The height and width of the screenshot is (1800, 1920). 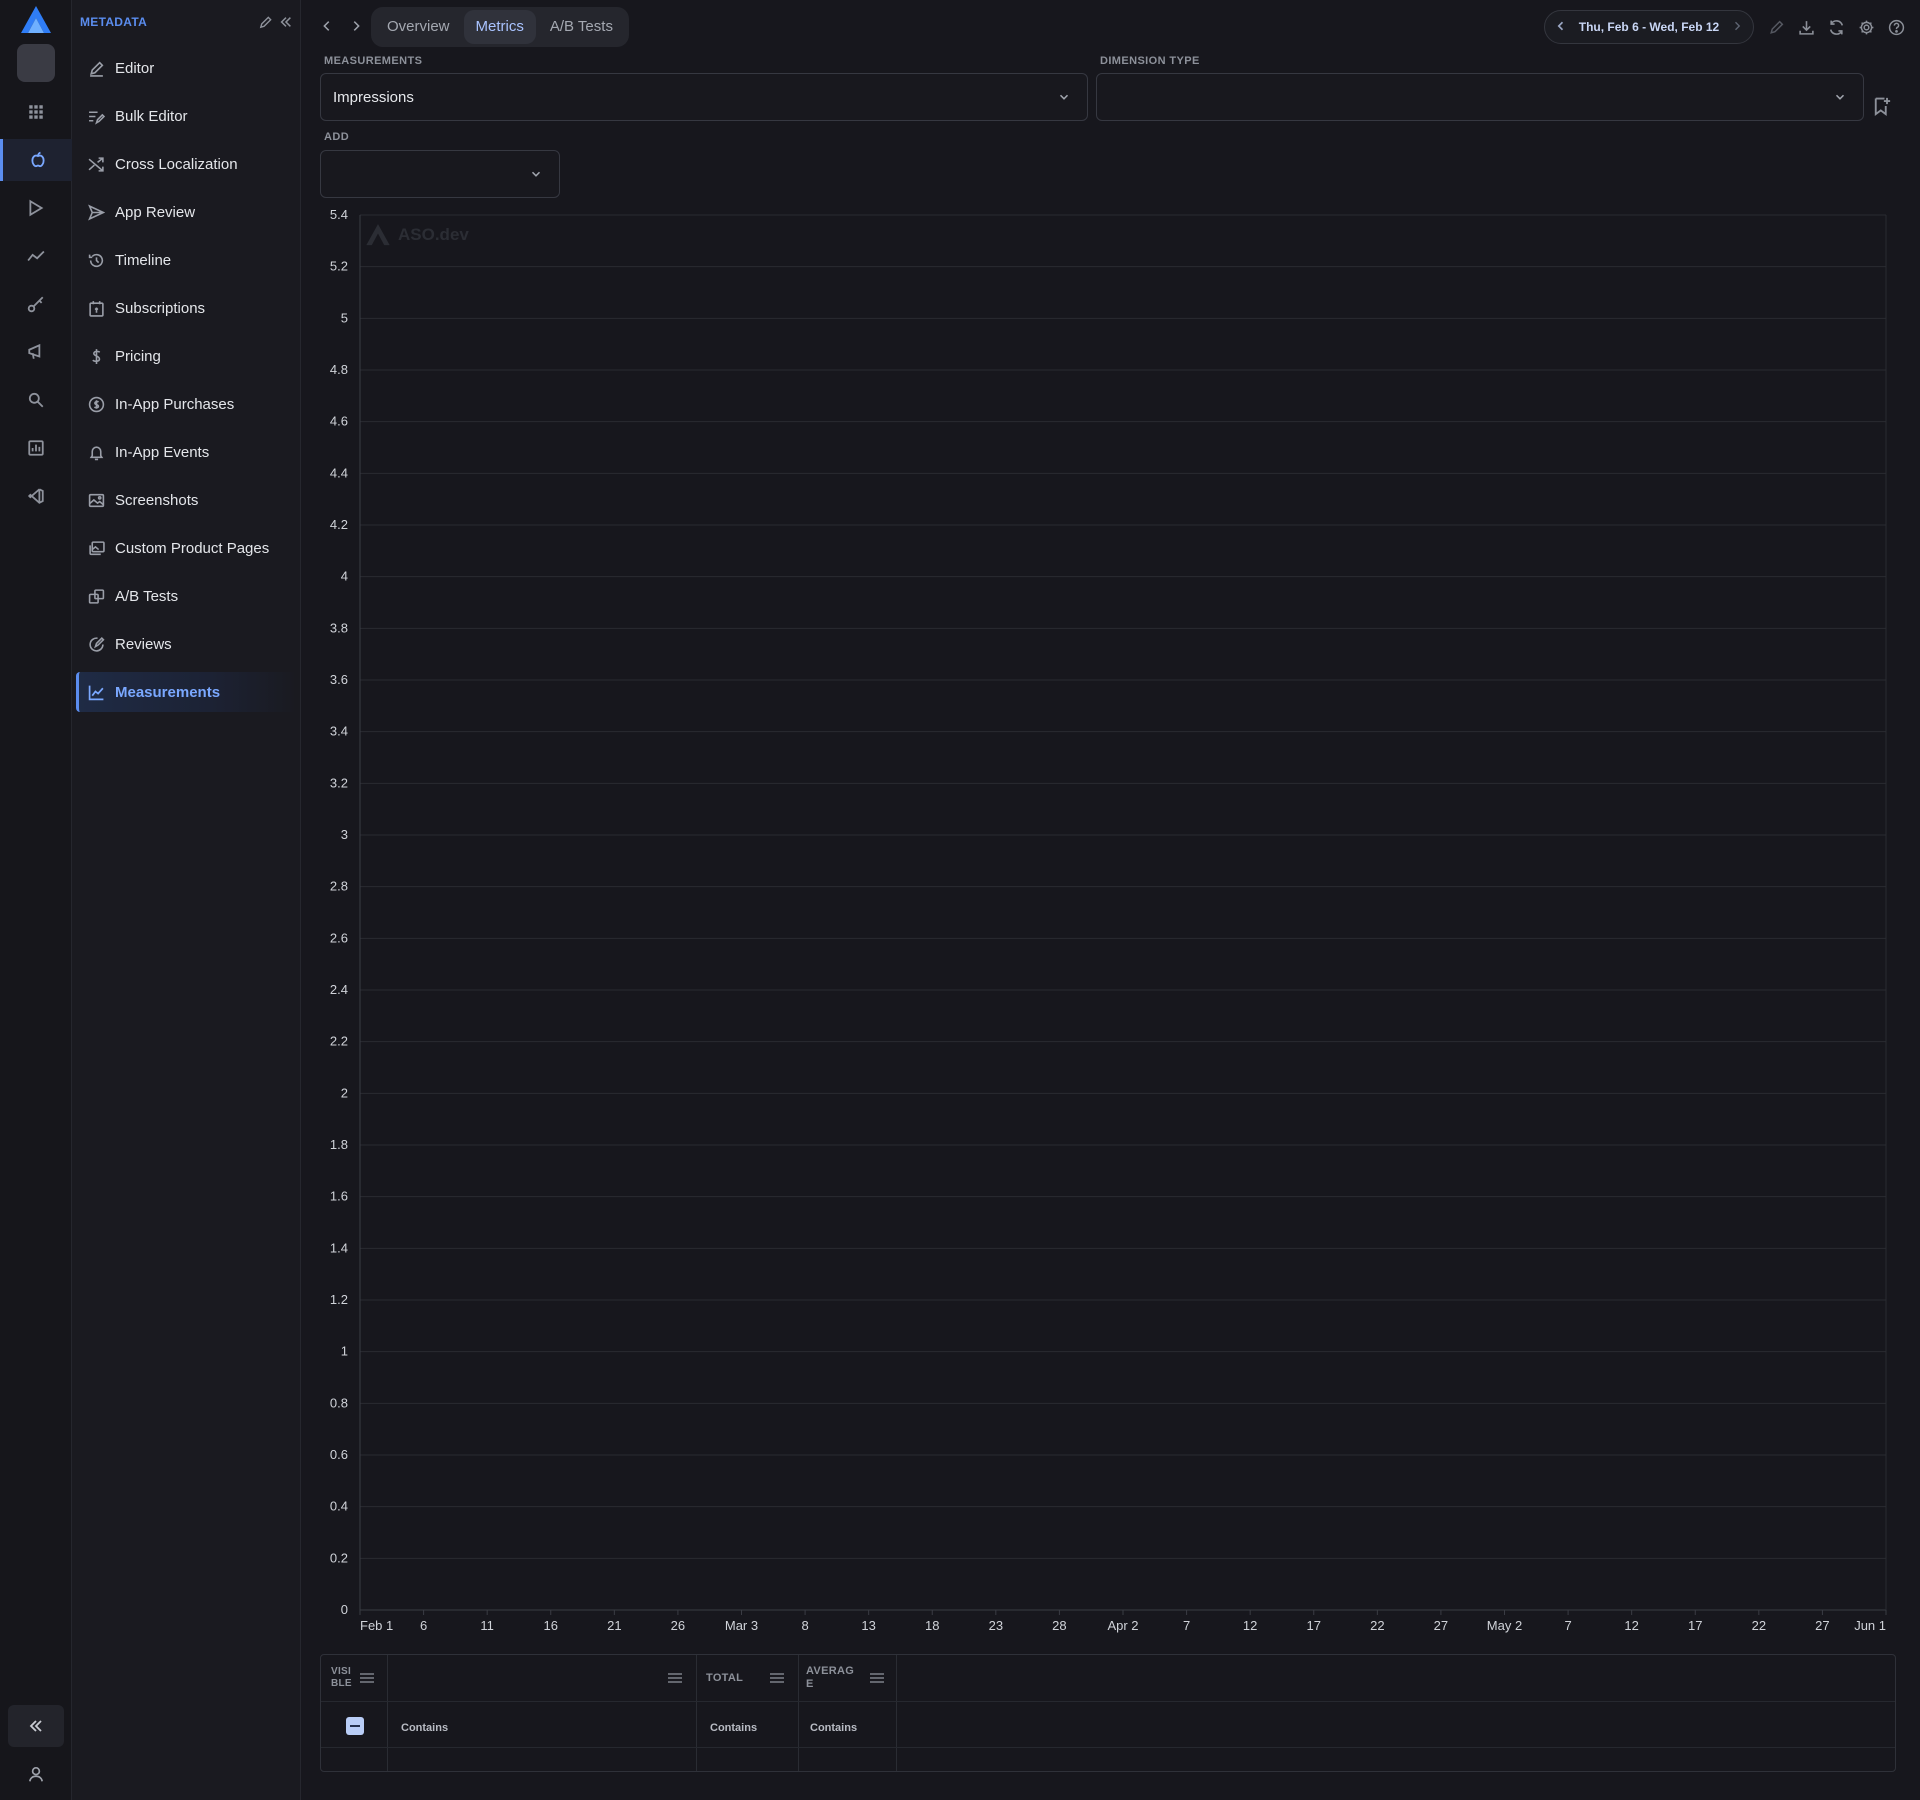 I want to click on key-icon, so click(x=36, y=304).